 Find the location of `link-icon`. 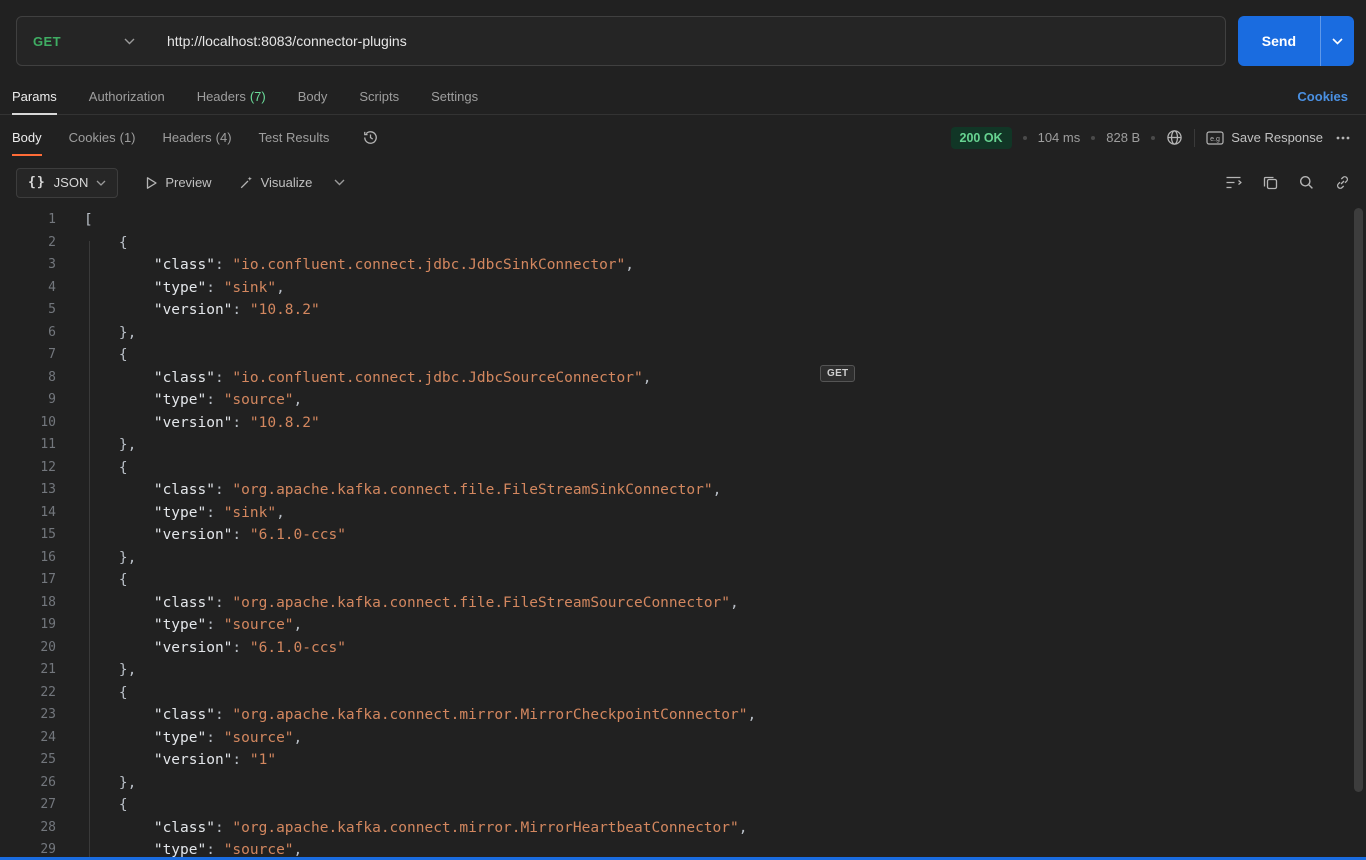

link-icon is located at coordinates (1342, 182).